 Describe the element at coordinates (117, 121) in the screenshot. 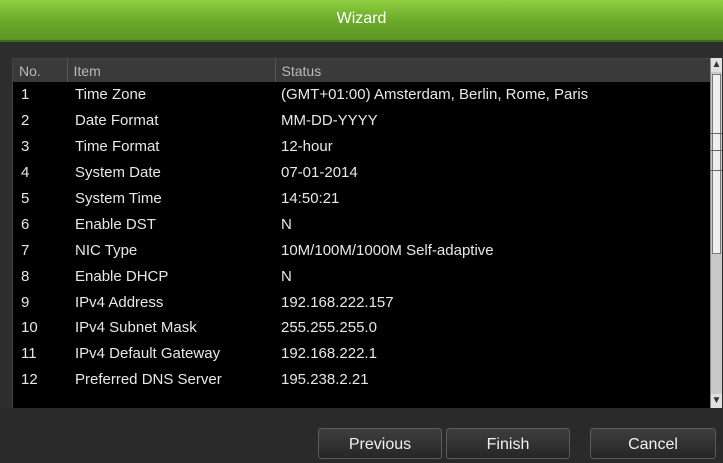

I see `row-item: Date Format` at that location.